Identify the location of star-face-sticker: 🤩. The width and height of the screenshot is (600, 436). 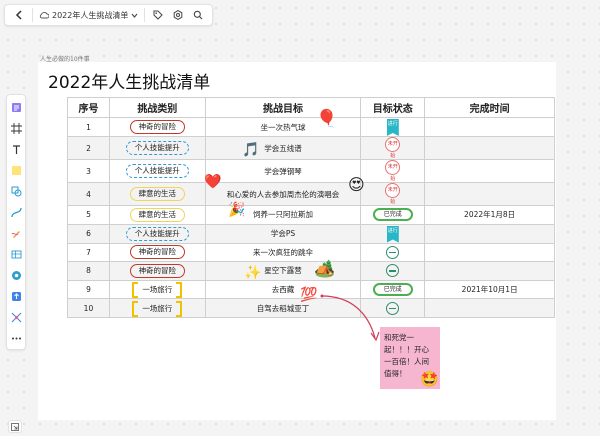
(429, 379).